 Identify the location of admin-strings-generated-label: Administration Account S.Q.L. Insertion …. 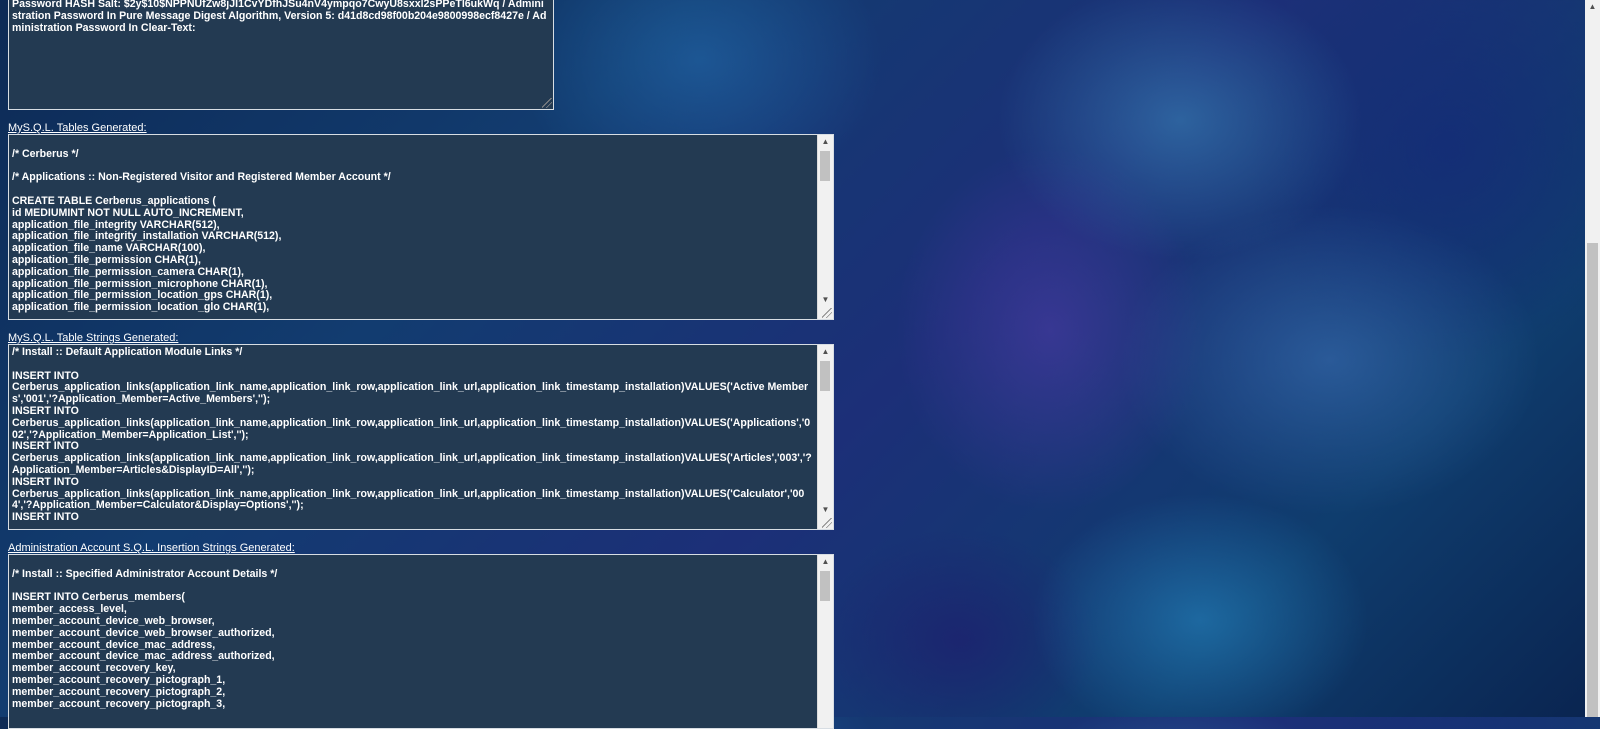
(151, 548).